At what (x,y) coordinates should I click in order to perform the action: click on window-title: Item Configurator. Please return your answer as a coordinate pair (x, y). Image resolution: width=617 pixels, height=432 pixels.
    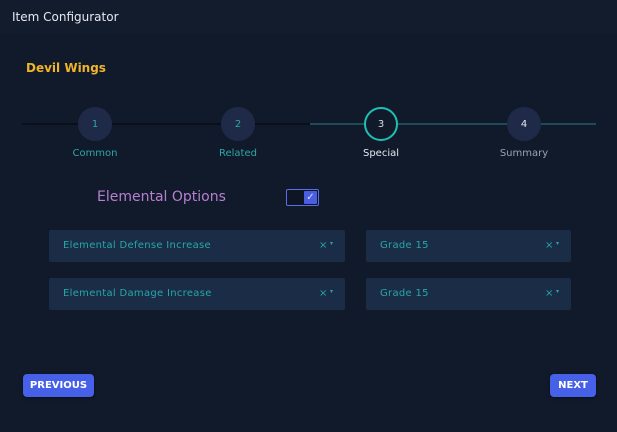
    Looking at the image, I should click on (65, 17).